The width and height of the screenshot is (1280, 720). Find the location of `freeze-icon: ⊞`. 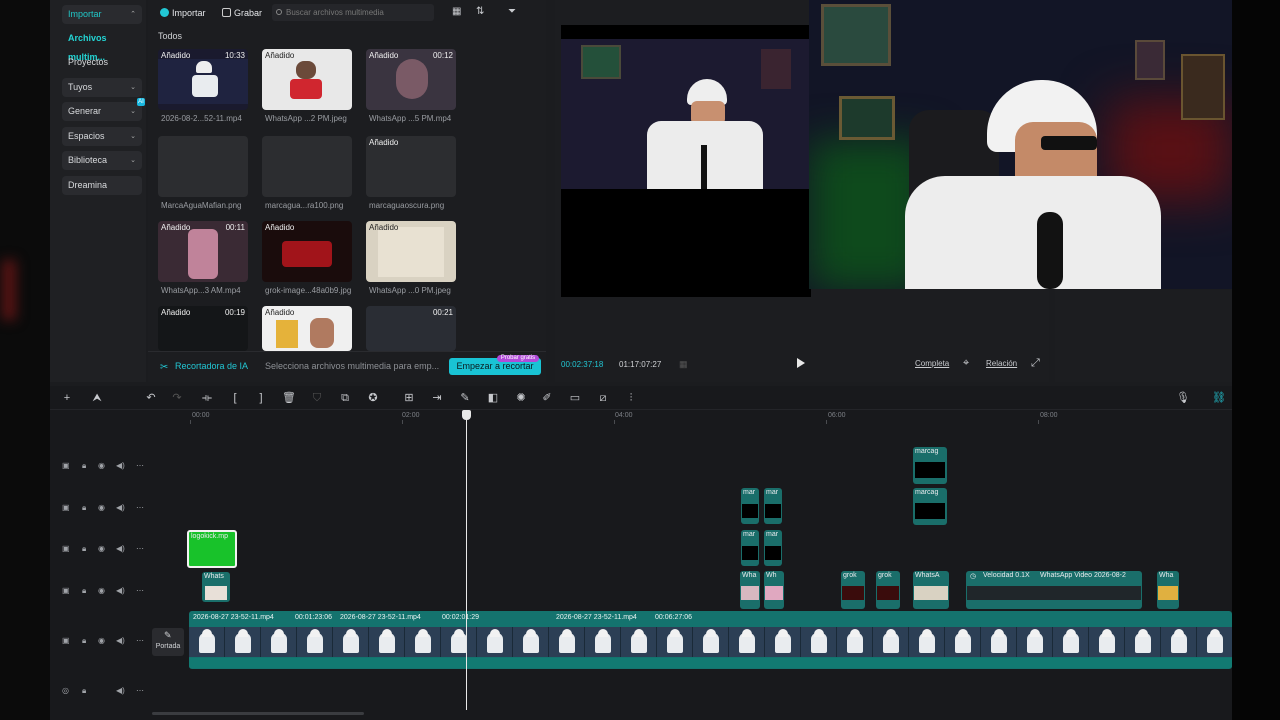

freeze-icon: ⊞ is located at coordinates (409, 398).